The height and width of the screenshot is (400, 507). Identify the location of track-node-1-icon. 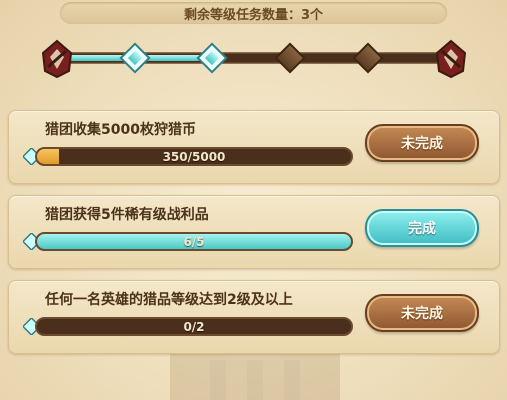
(135, 58).